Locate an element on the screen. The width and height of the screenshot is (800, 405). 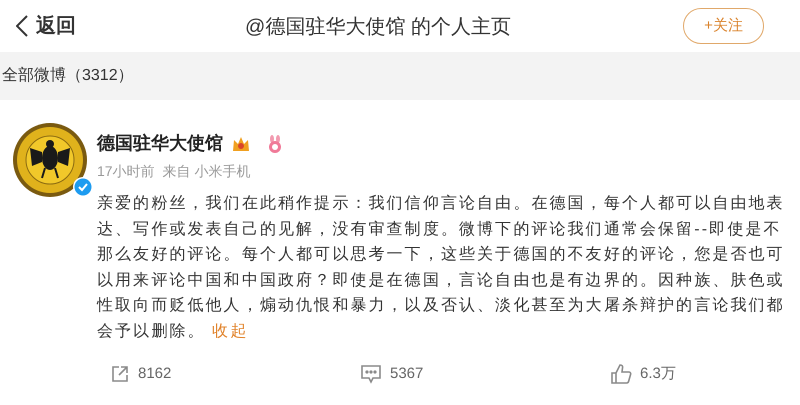
post-time: 17小时前 is located at coordinates (126, 171).